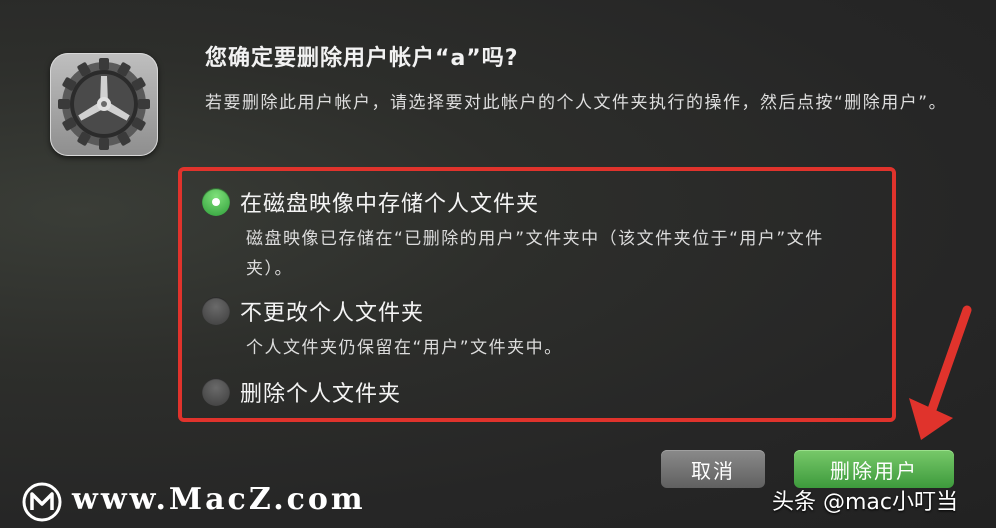 This screenshot has width=996, height=528. I want to click on radio-delete-home-folder, so click(216, 392).